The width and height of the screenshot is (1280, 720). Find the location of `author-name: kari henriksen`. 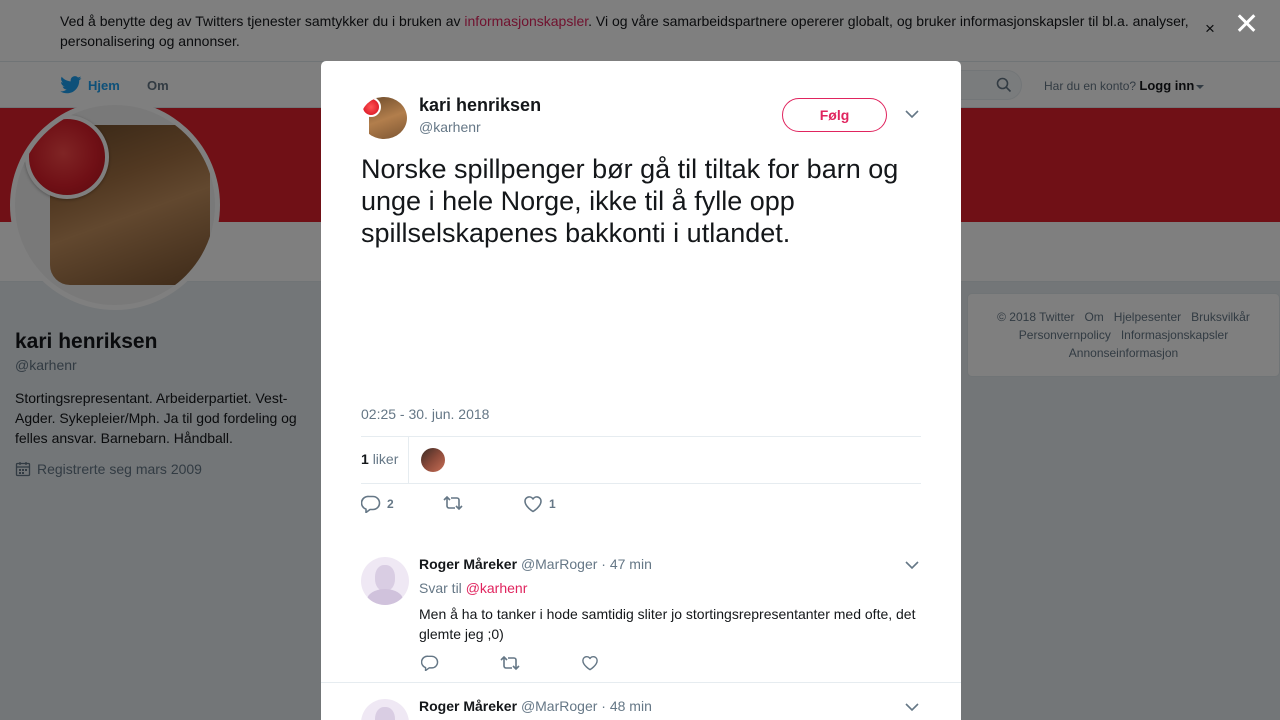

author-name: kari henriksen is located at coordinates (480, 105).